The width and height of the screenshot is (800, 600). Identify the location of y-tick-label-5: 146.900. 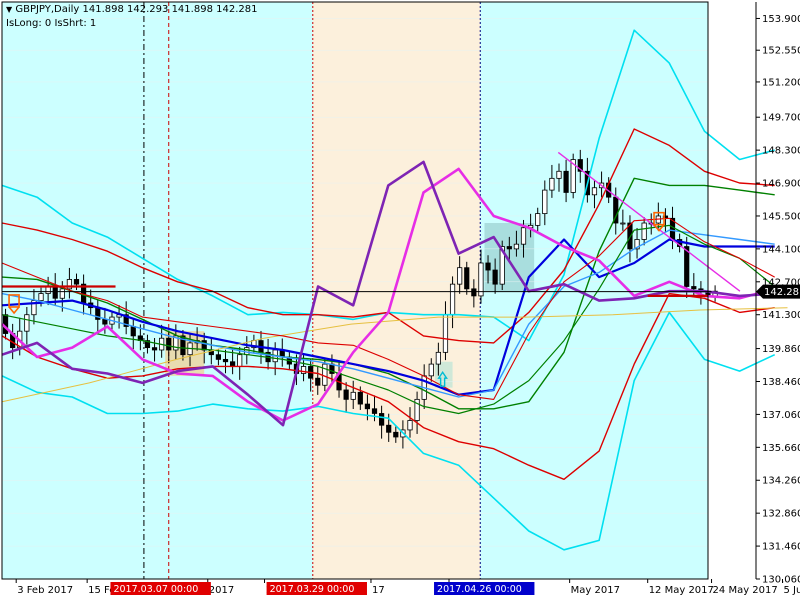
(781, 184).